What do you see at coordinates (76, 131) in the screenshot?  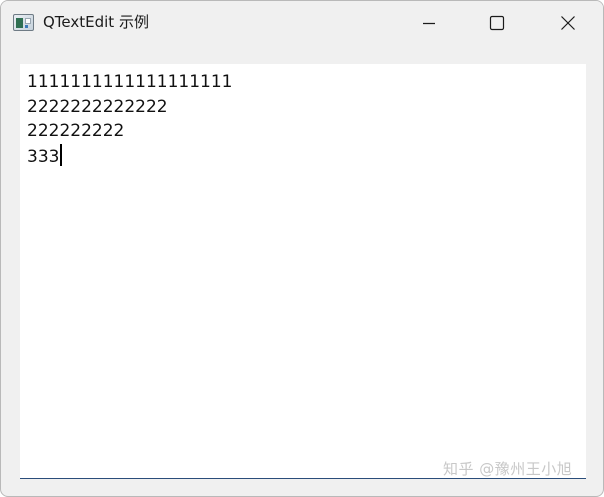 I see `text-line-3: 222222222` at bounding box center [76, 131].